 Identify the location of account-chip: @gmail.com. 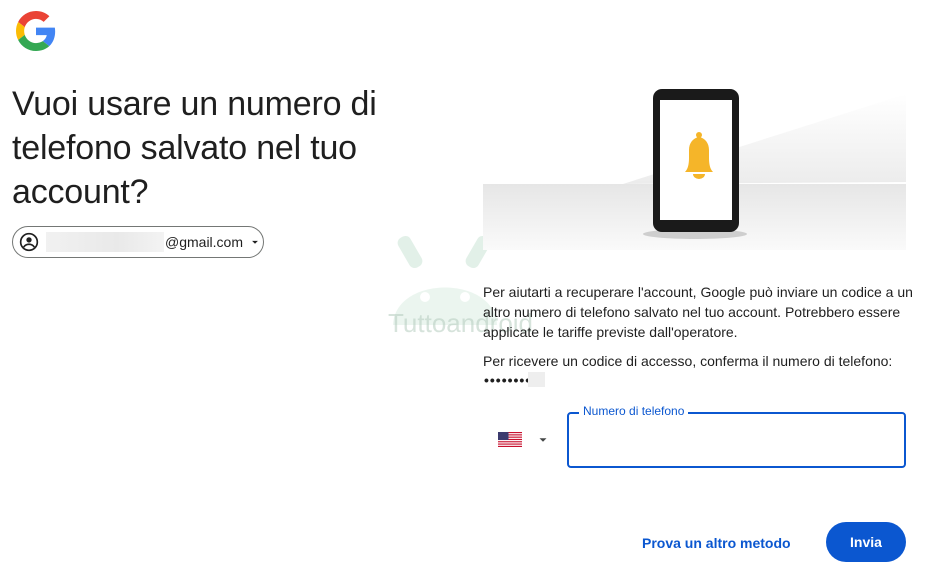
(138, 242).